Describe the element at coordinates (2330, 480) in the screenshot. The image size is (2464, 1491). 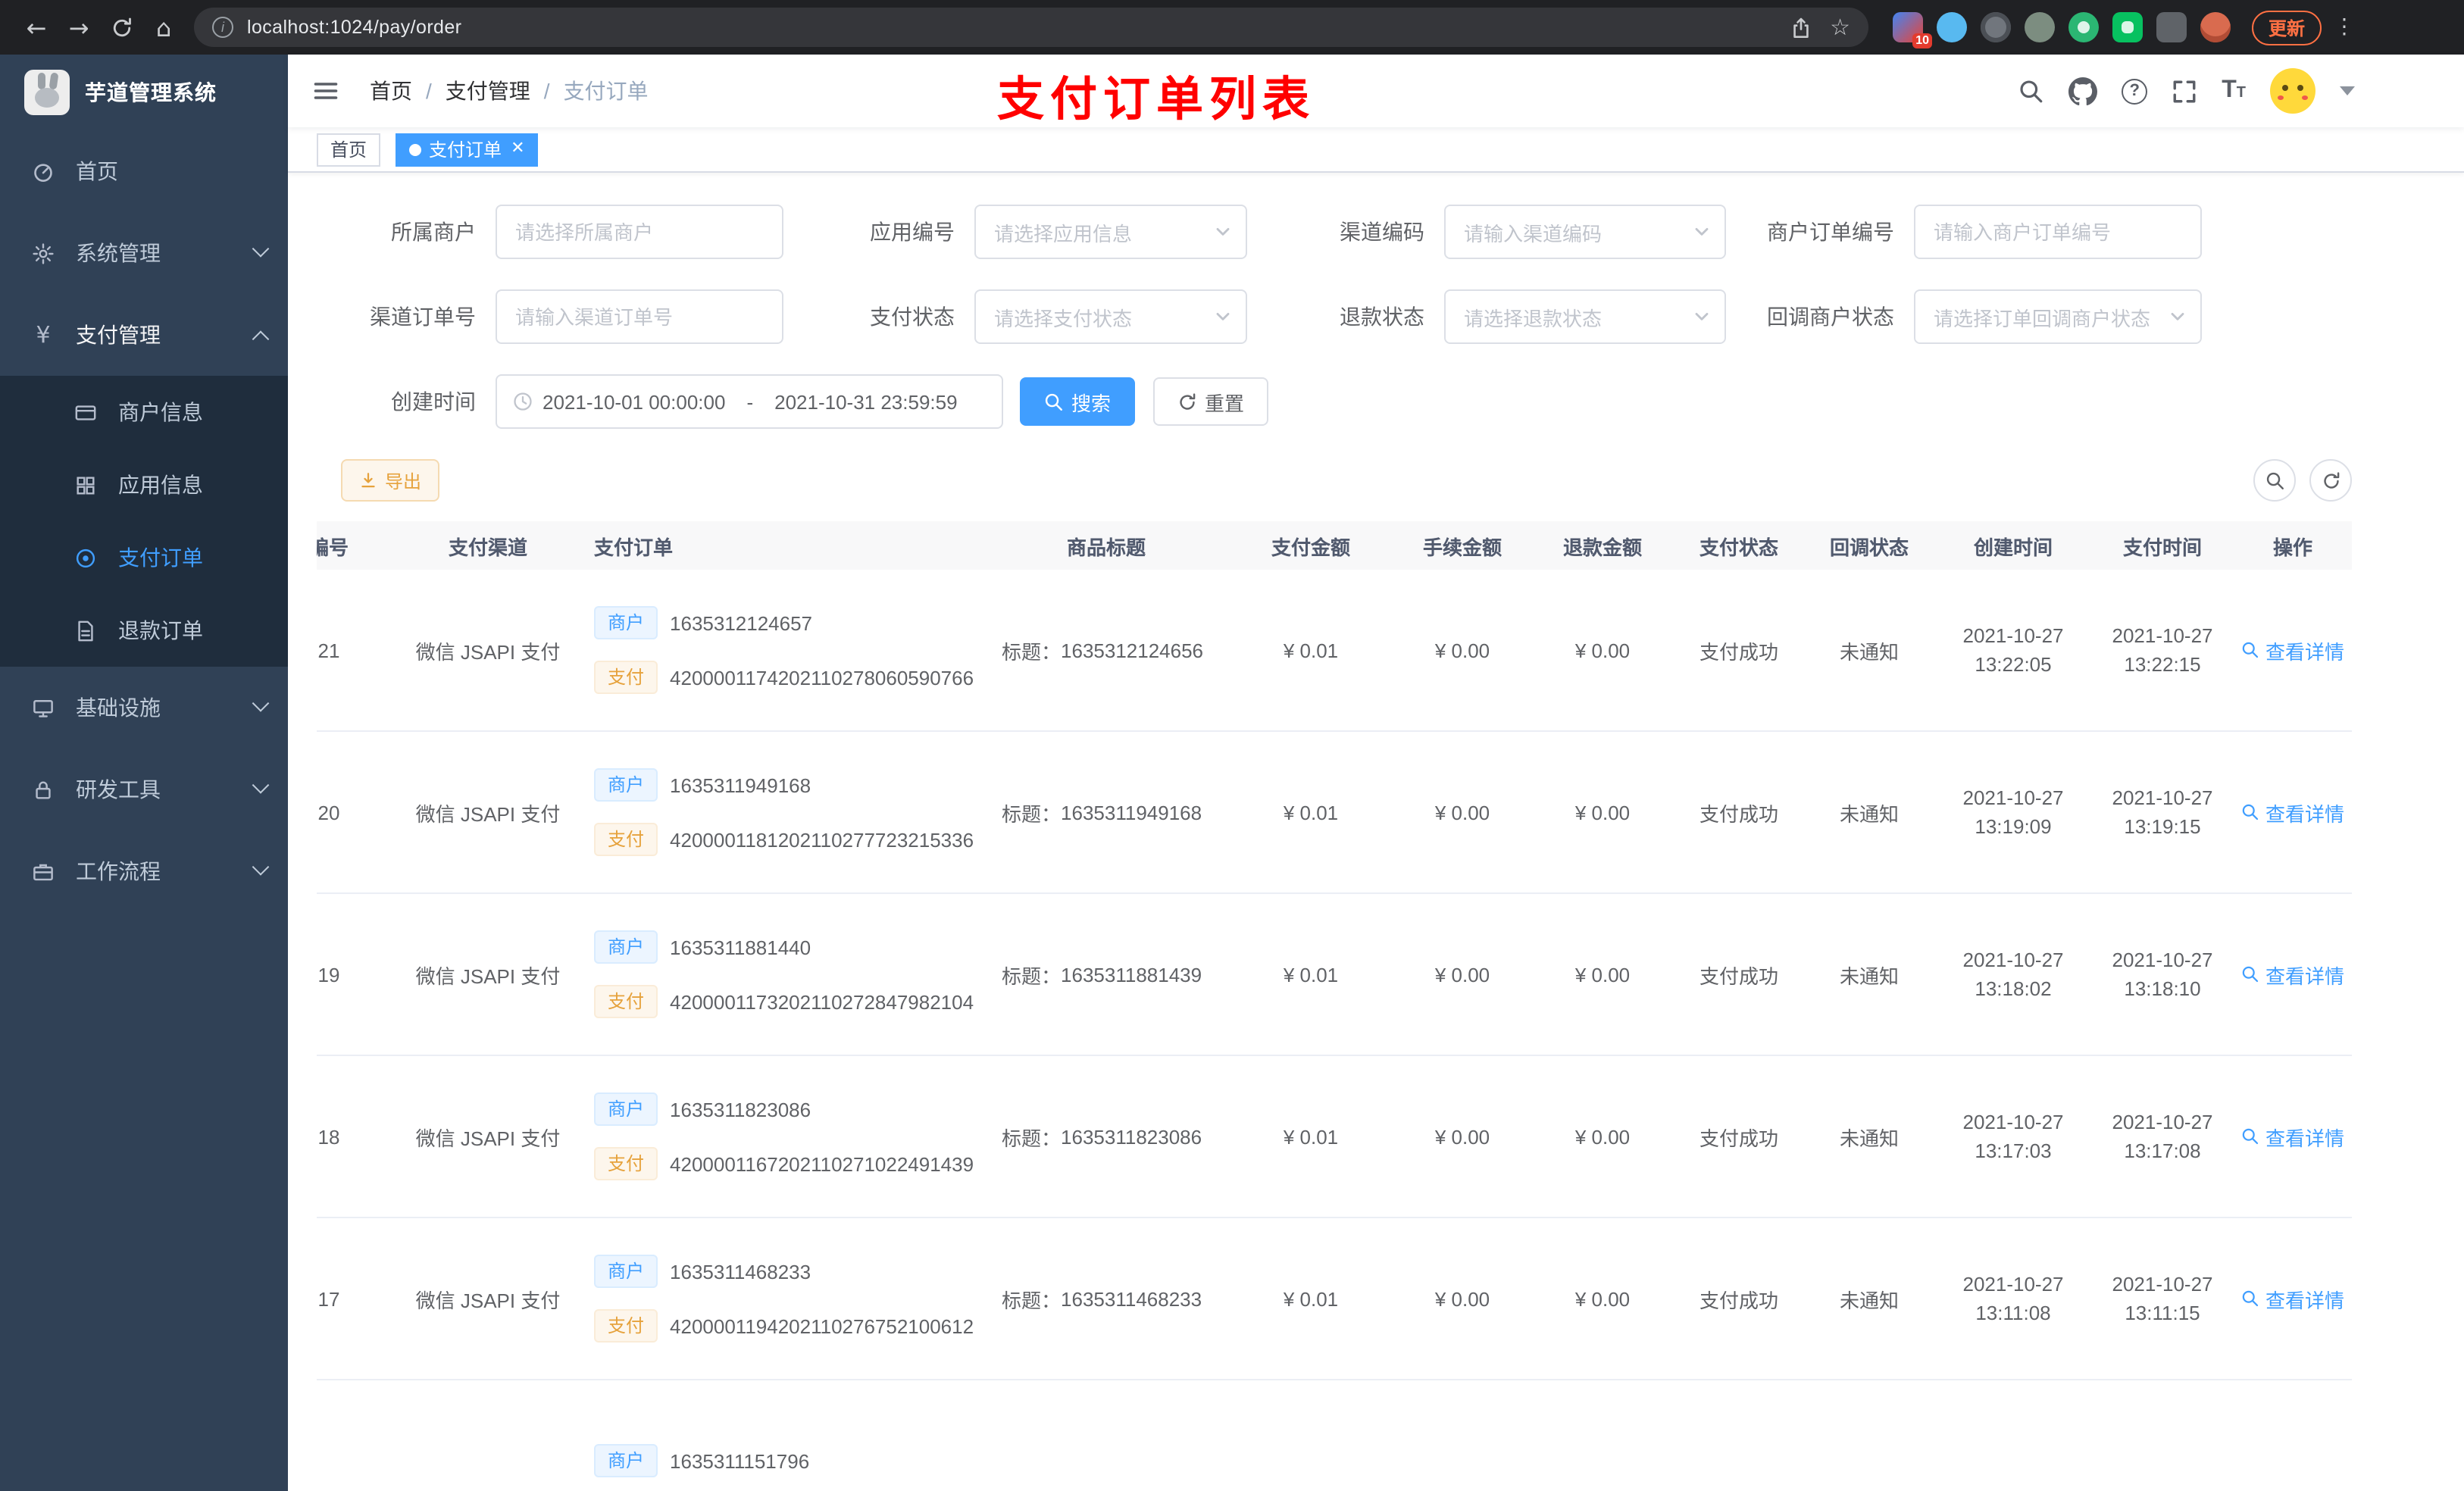
I see `refresh-table-button` at that location.